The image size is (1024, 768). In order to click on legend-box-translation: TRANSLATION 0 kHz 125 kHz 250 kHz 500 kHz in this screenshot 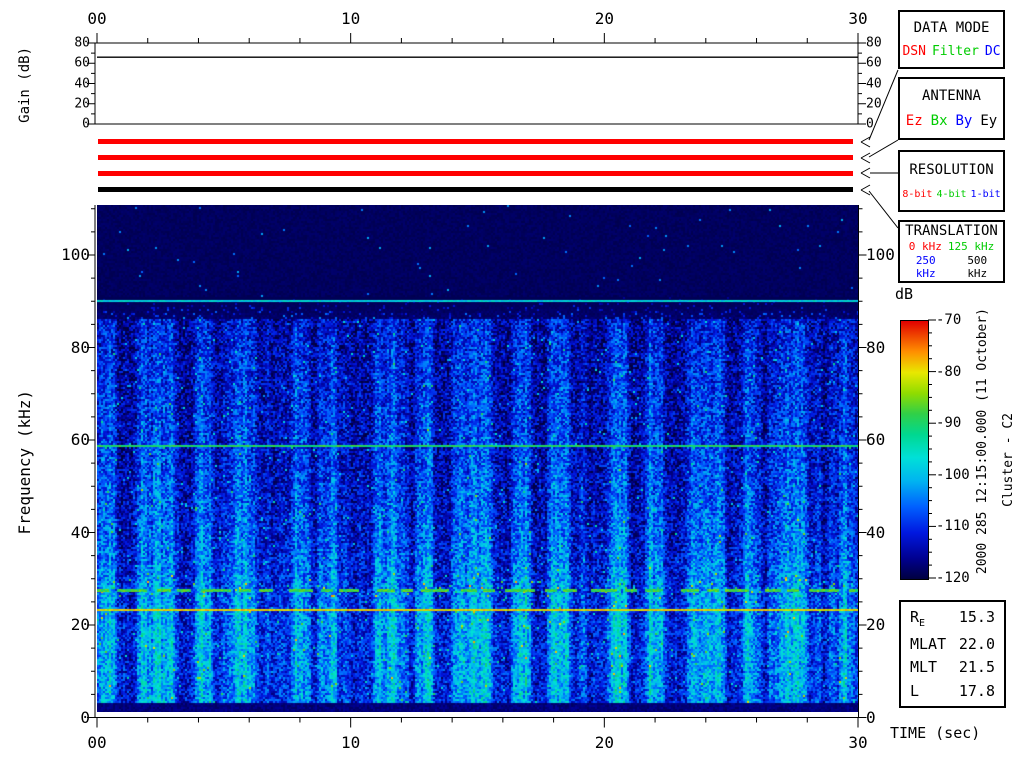, I will do `click(951, 251)`.